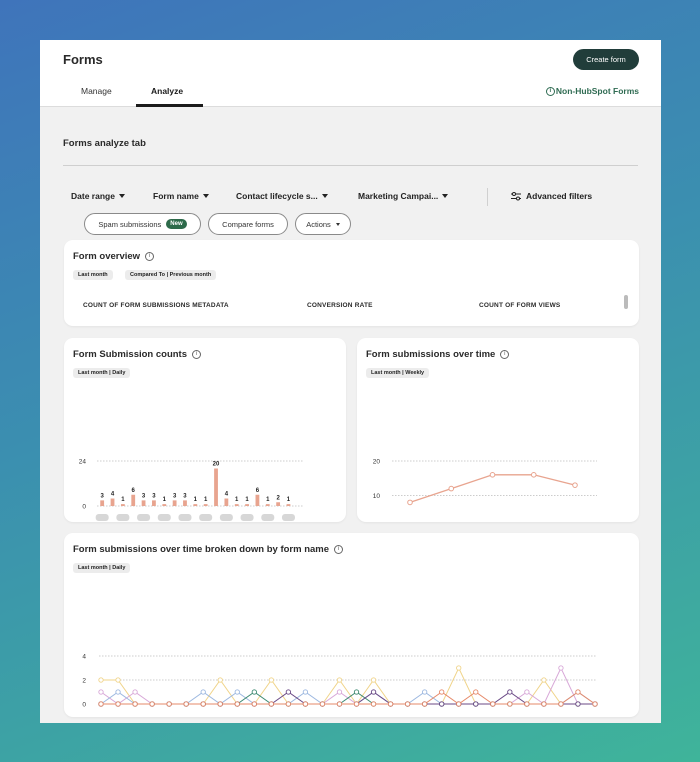 This screenshot has width=700, height=762. What do you see at coordinates (516, 195) in the screenshot?
I see `filter-sliders-icon` at bounding box center [516, 195].